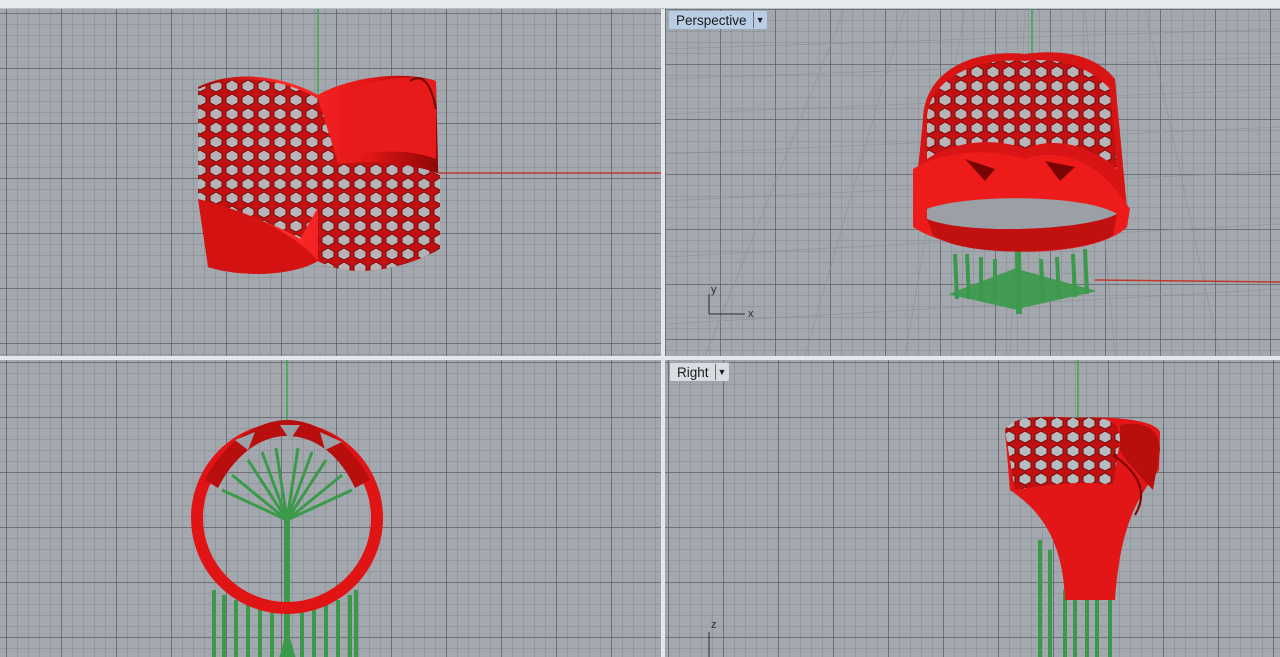 Image resolution: width=1280 pixels, height=657 pixels. I want to click on perspective-viewport-tab: Perspective ▼, so click(718, 20).